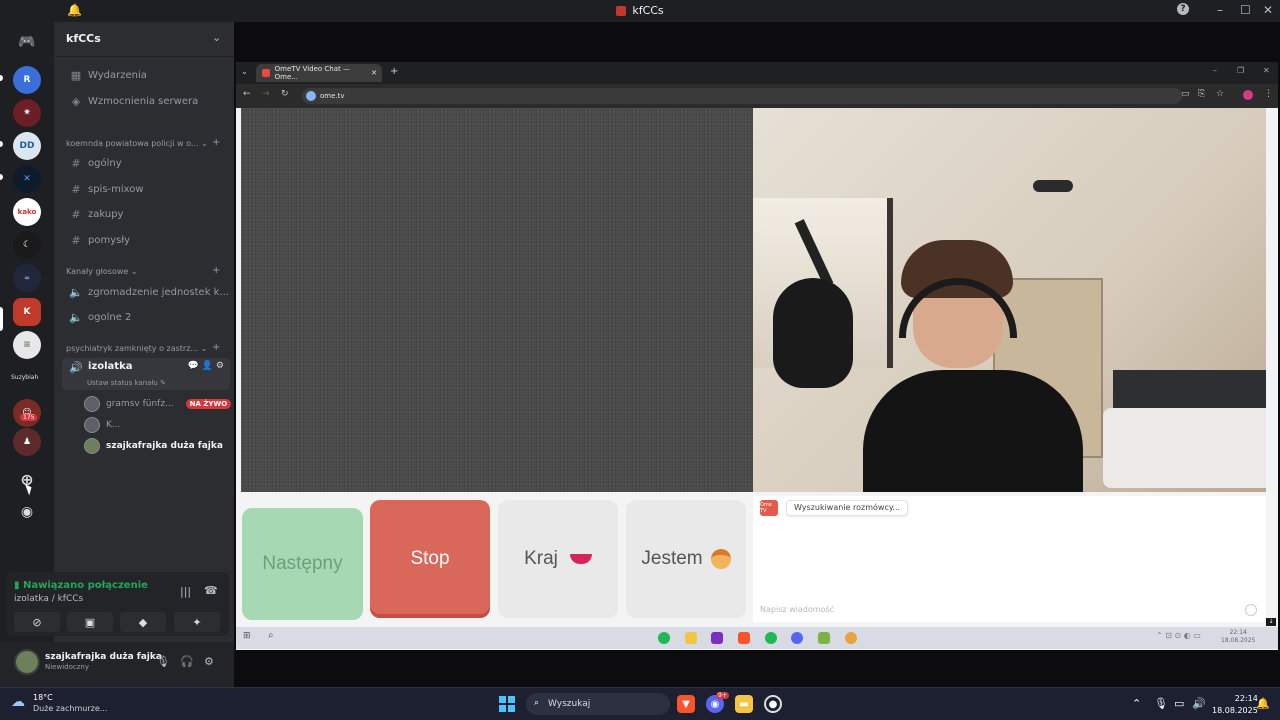 This screenshot has width=1280, height=720. I want to click on channel-status: Ustaw status kanału ✎, so click(126, 383).